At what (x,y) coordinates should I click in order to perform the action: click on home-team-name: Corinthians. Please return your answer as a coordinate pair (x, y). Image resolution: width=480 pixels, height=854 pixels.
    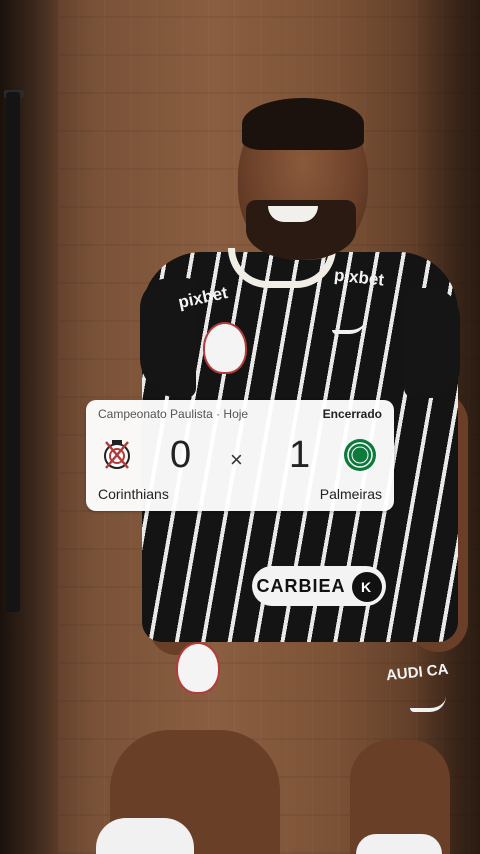
    Looking at the image, I should click on (133, 494).